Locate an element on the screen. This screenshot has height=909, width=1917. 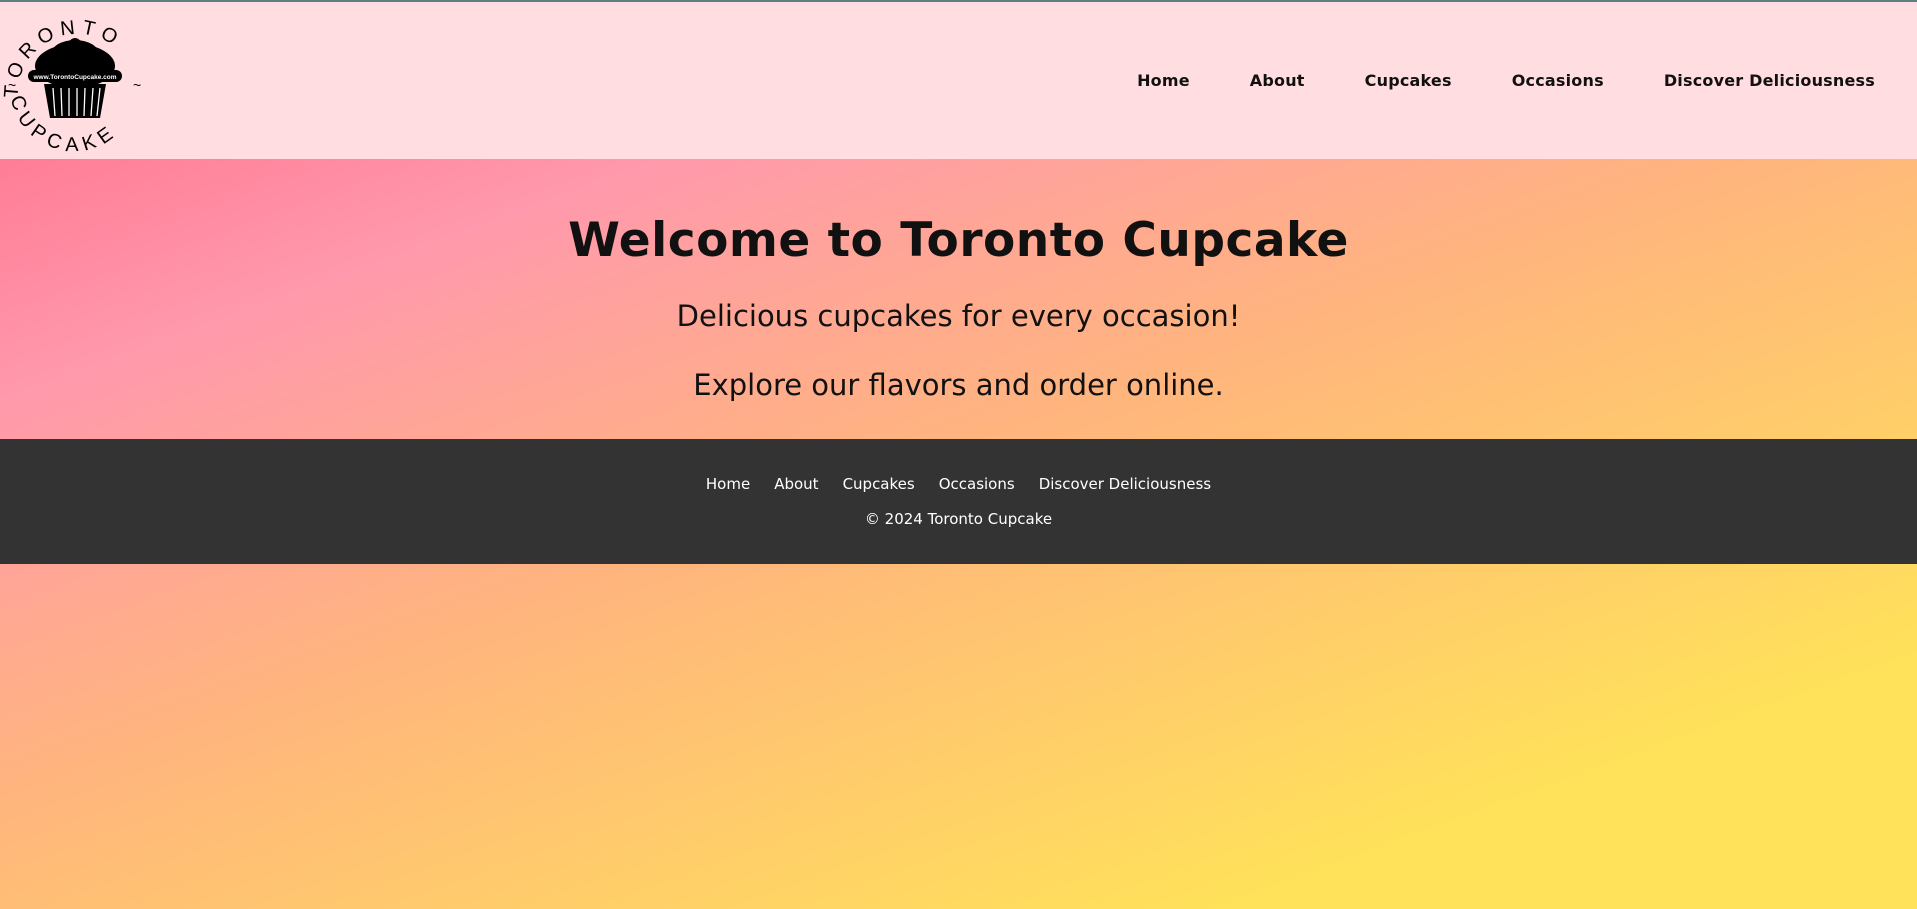
footer-link-about: About is located at coordinates (796, 484).